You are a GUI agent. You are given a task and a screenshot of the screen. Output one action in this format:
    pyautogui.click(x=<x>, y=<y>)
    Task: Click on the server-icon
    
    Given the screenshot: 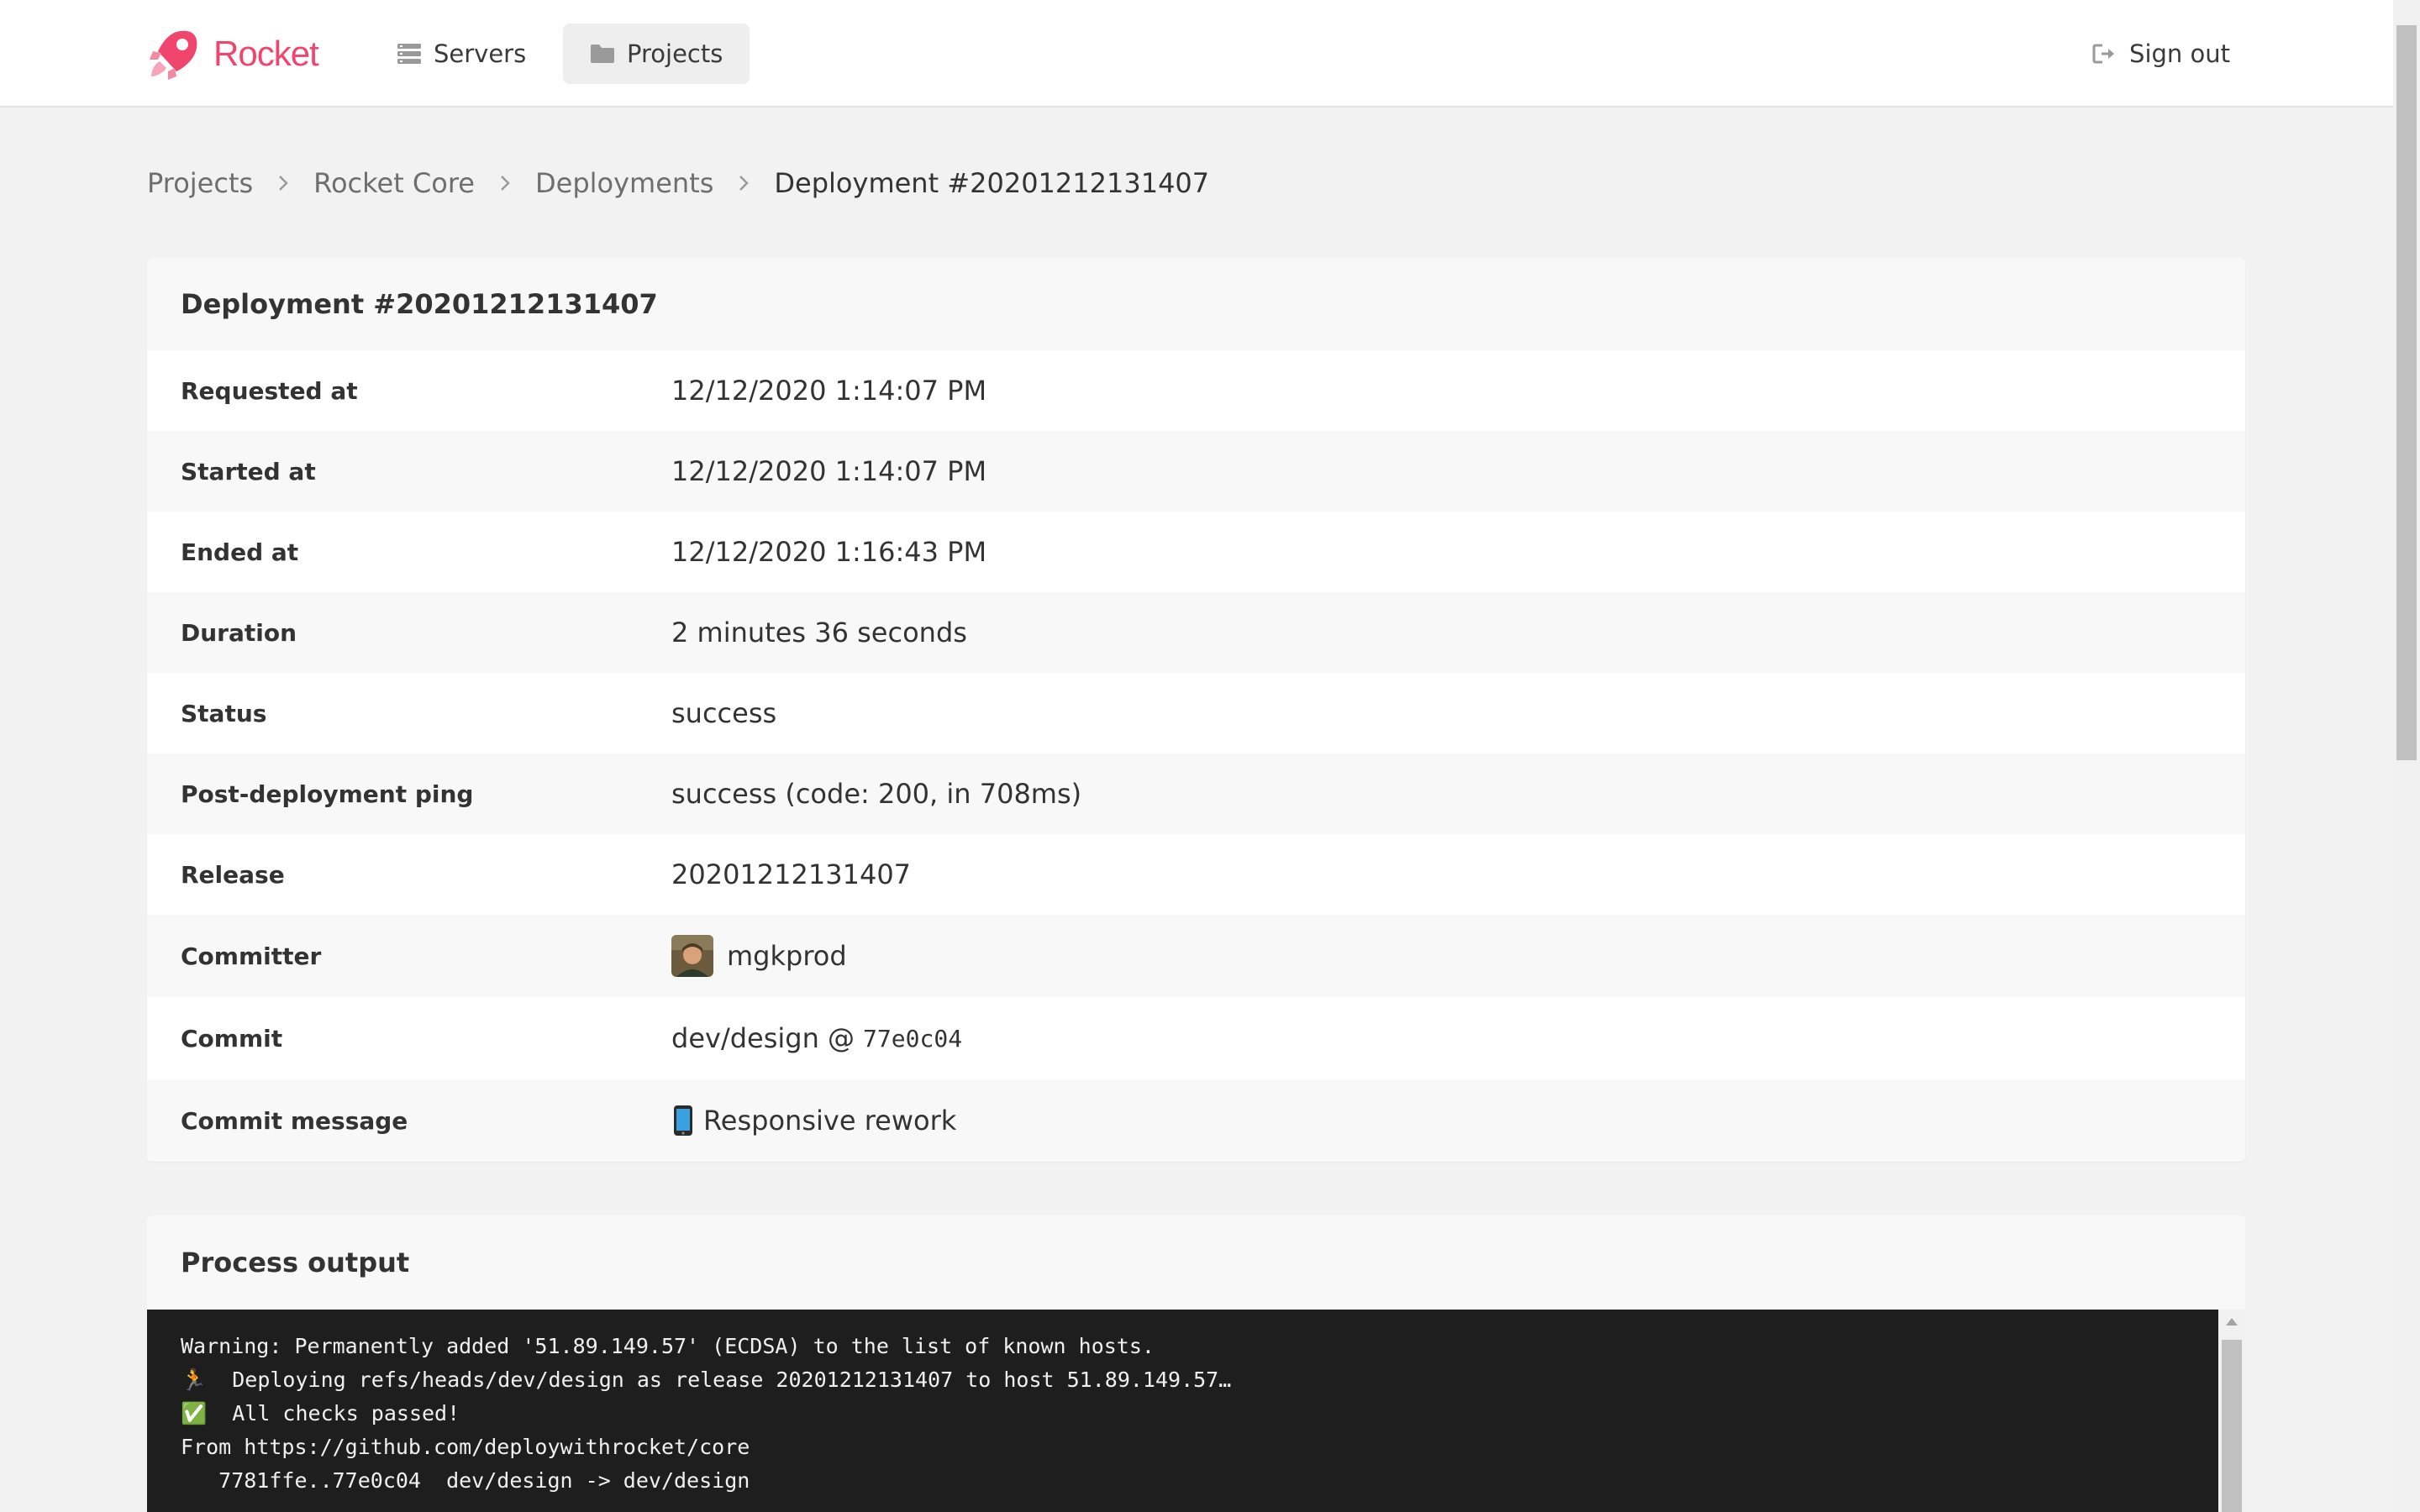 What is the action you would take?
    pyautogui.click(x=409, y=54)
    